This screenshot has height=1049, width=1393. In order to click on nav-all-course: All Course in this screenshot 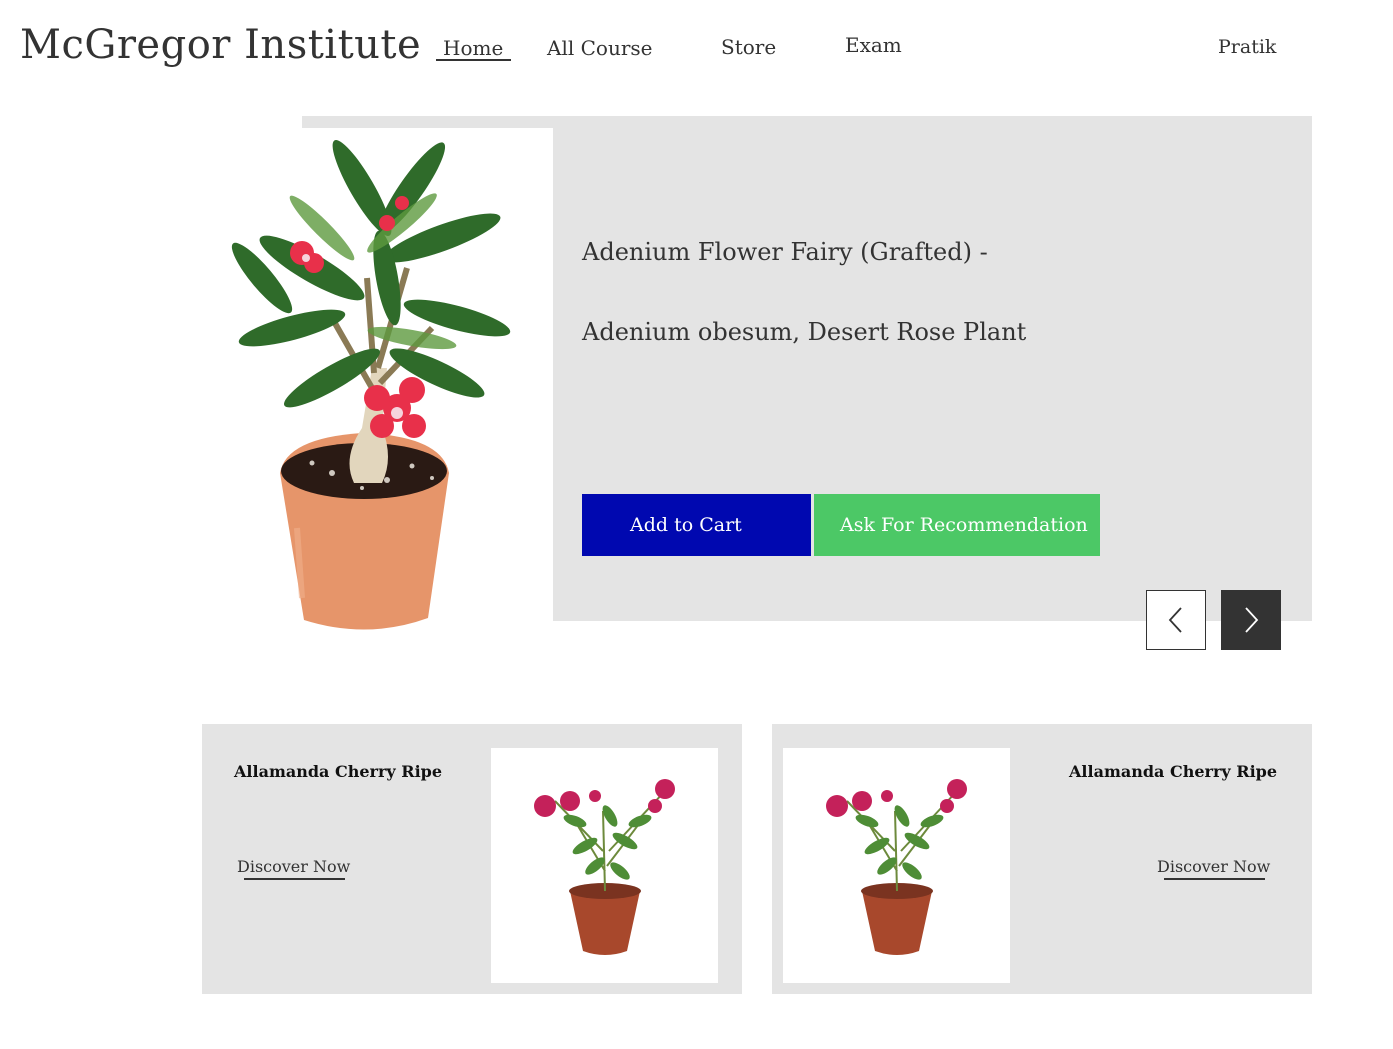, I will do `click(599, 48)`.